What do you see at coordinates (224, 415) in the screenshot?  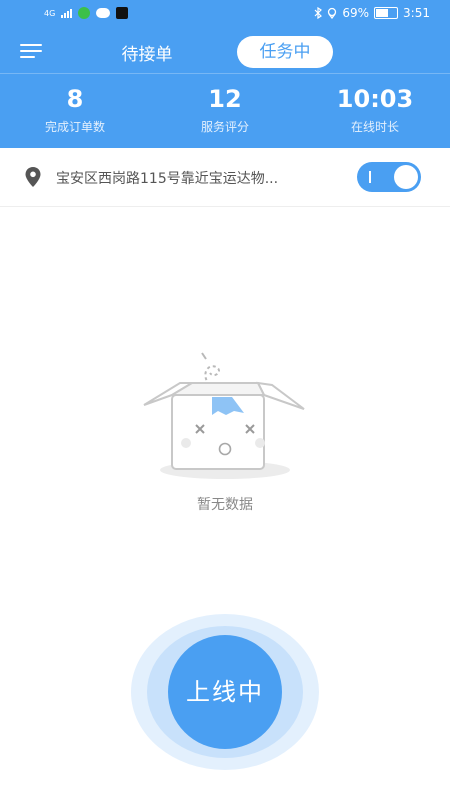 I see `empty-box-illustration` at bounding box center [224, 415].